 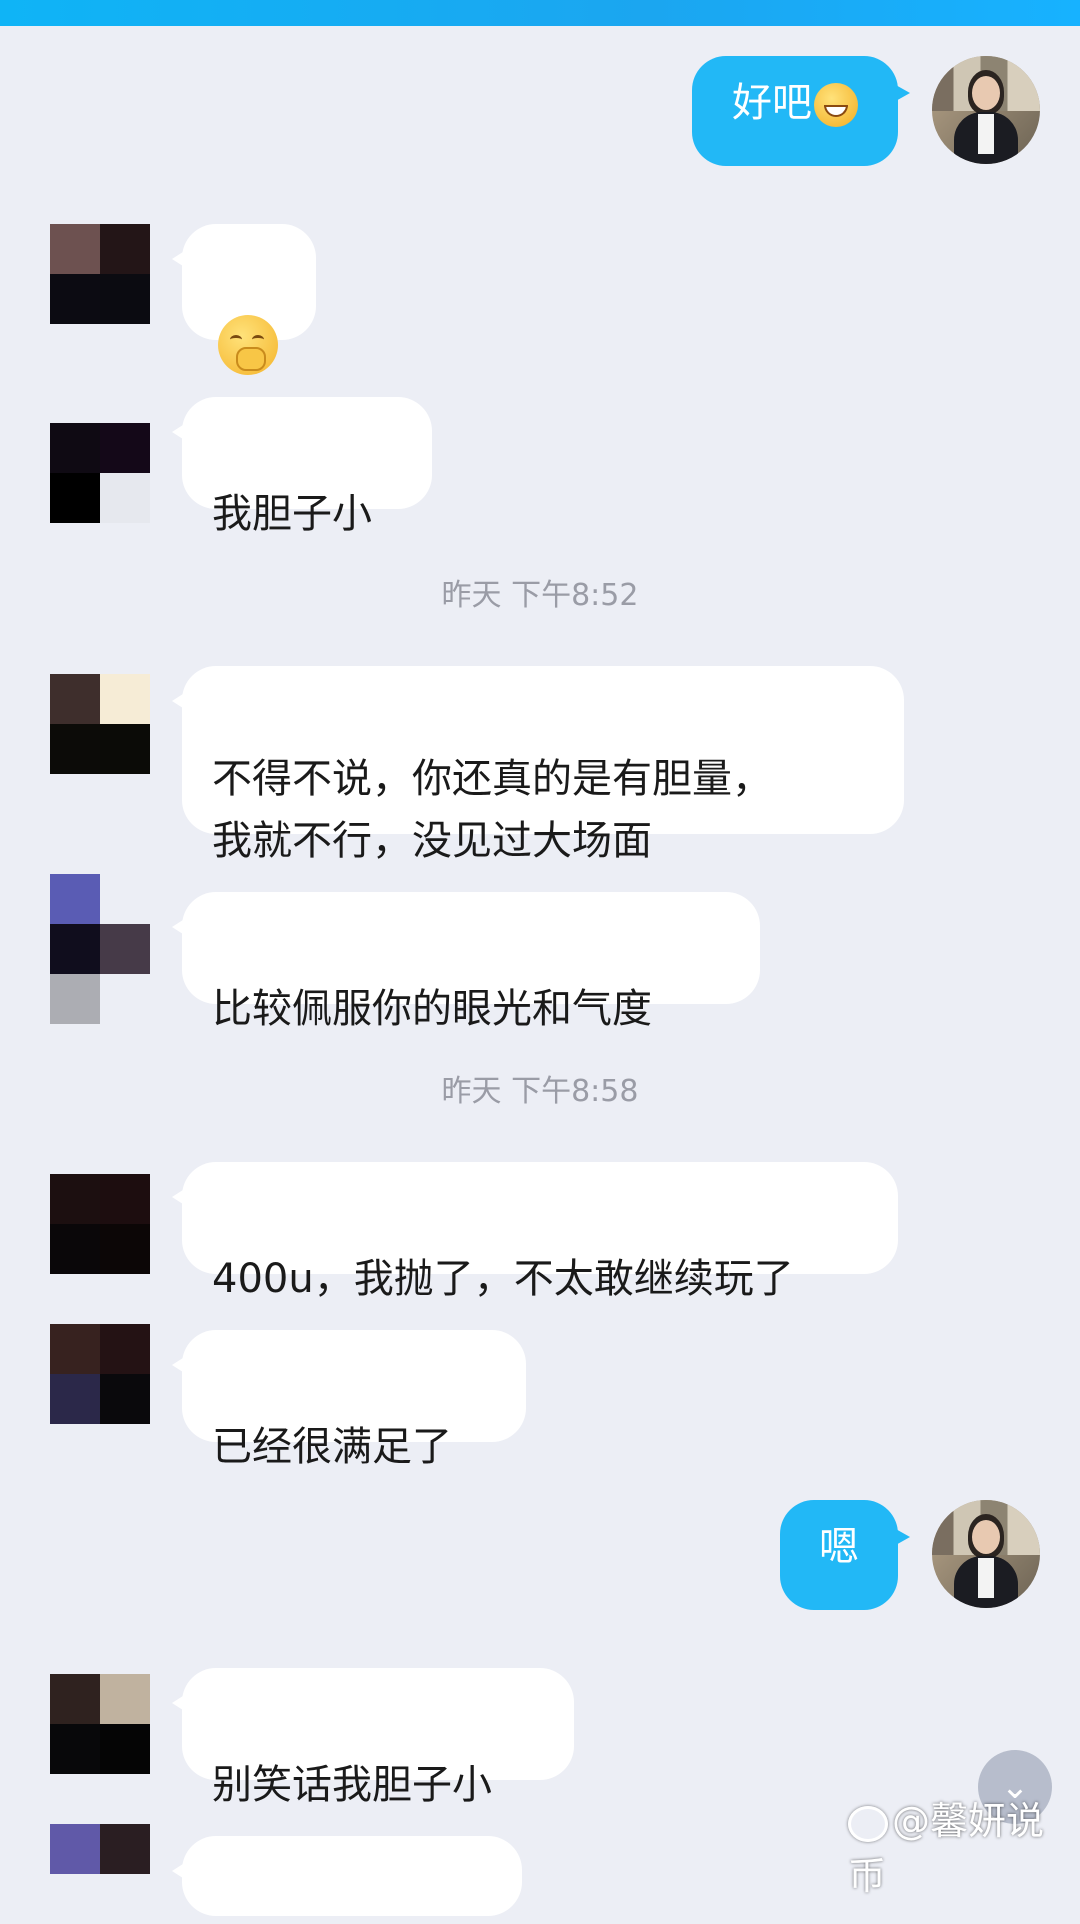 I want to click on incoming-message: 不得不说，你还真的是有胆量， 我就不行，没见过大场面, so click(x=538, y=765).